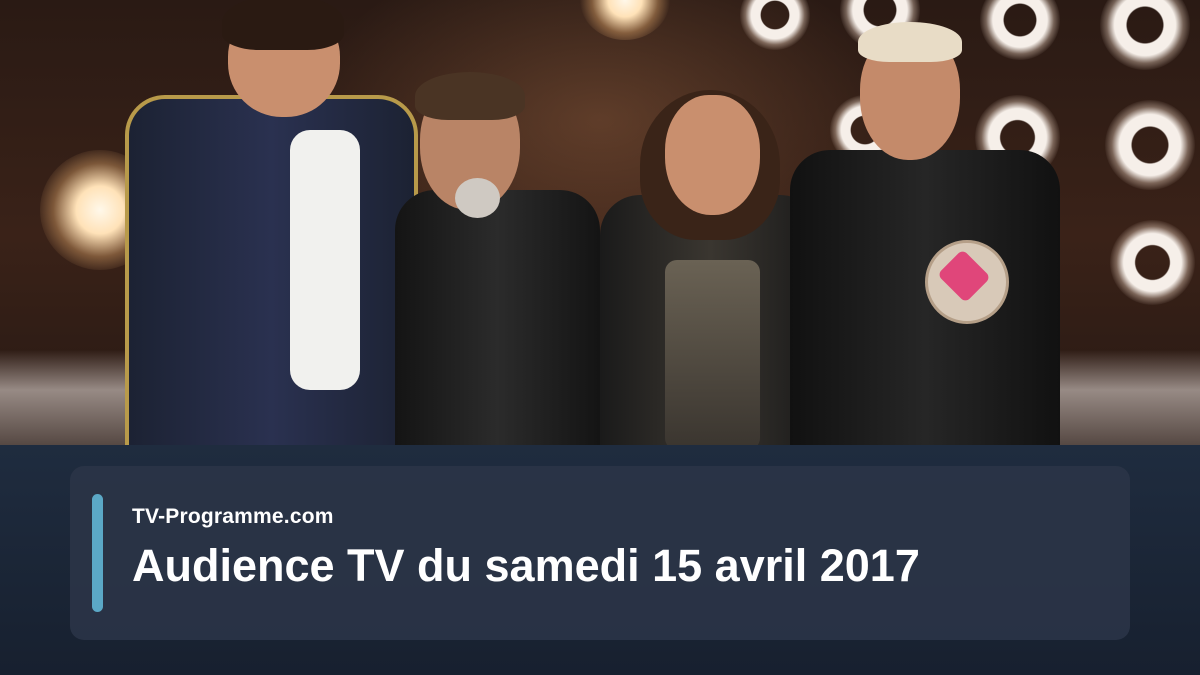 The width and height of the screenshot is (1200, 675). What do you see at coordinates (97, 553) in the screenshot?
I see `accent-bar` at bounding box center [97, 553].